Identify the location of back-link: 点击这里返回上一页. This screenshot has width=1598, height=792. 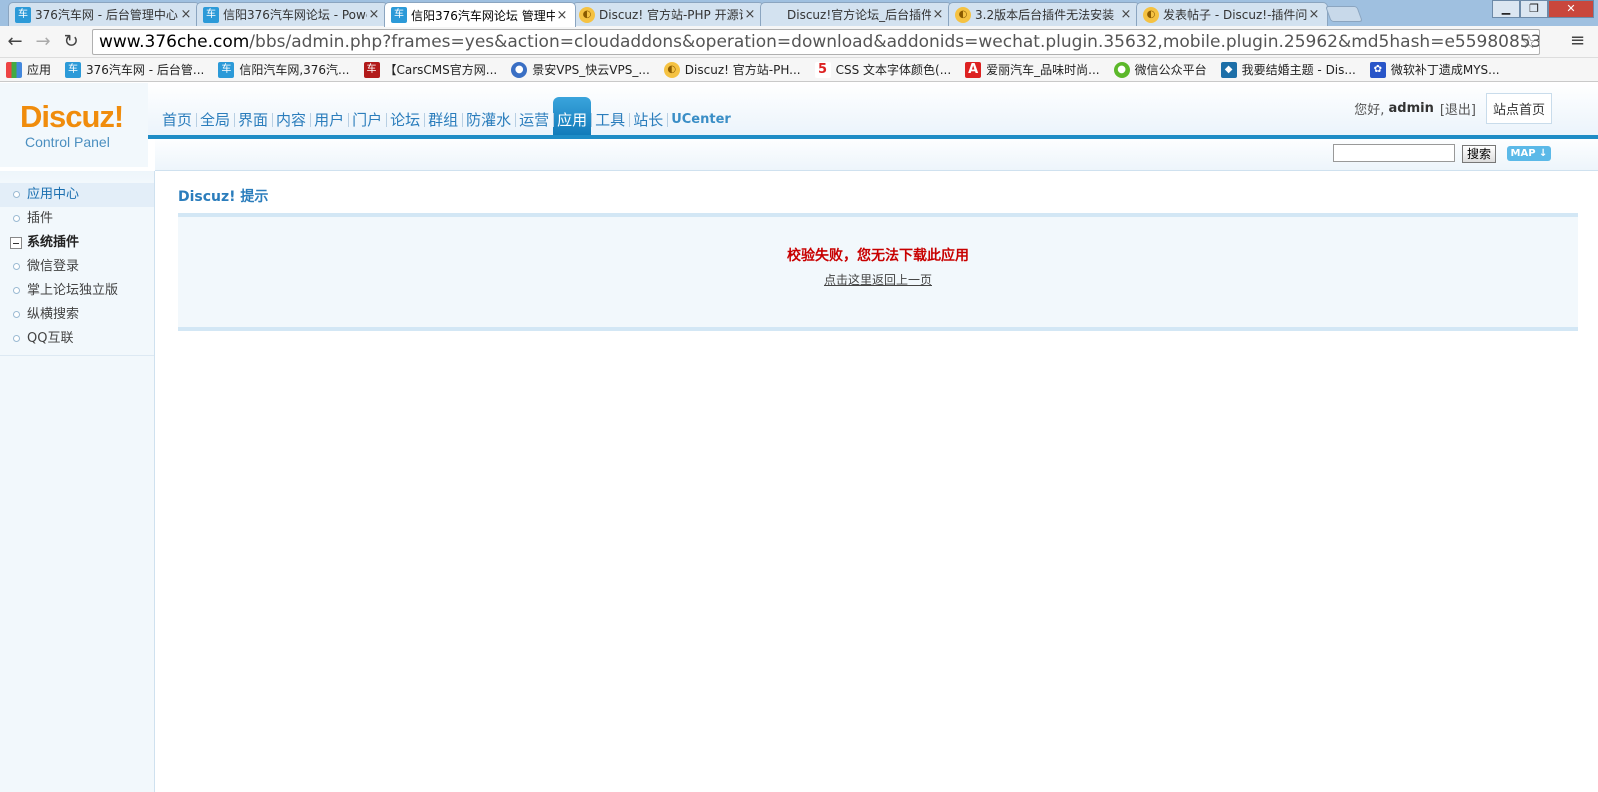
(878, 279).